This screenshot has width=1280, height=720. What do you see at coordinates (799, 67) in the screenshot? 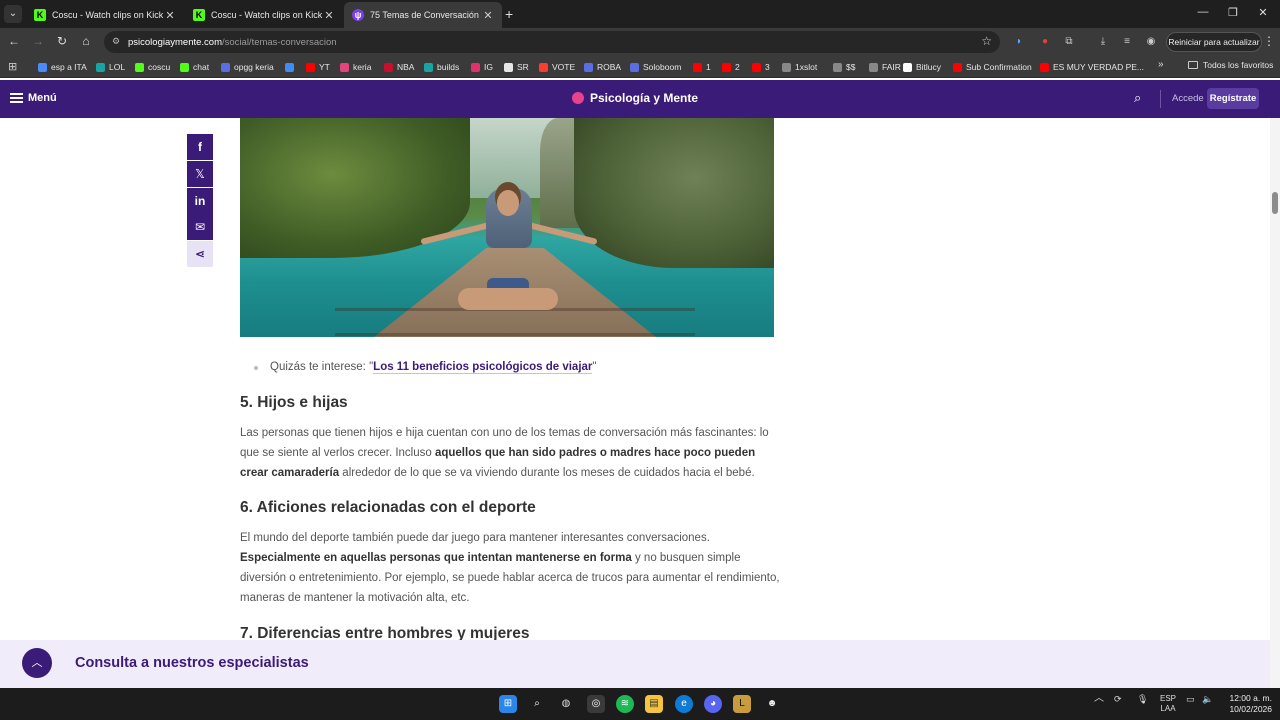
I see `bookmark-item: 1xslot` at bounding box center [799, 67].